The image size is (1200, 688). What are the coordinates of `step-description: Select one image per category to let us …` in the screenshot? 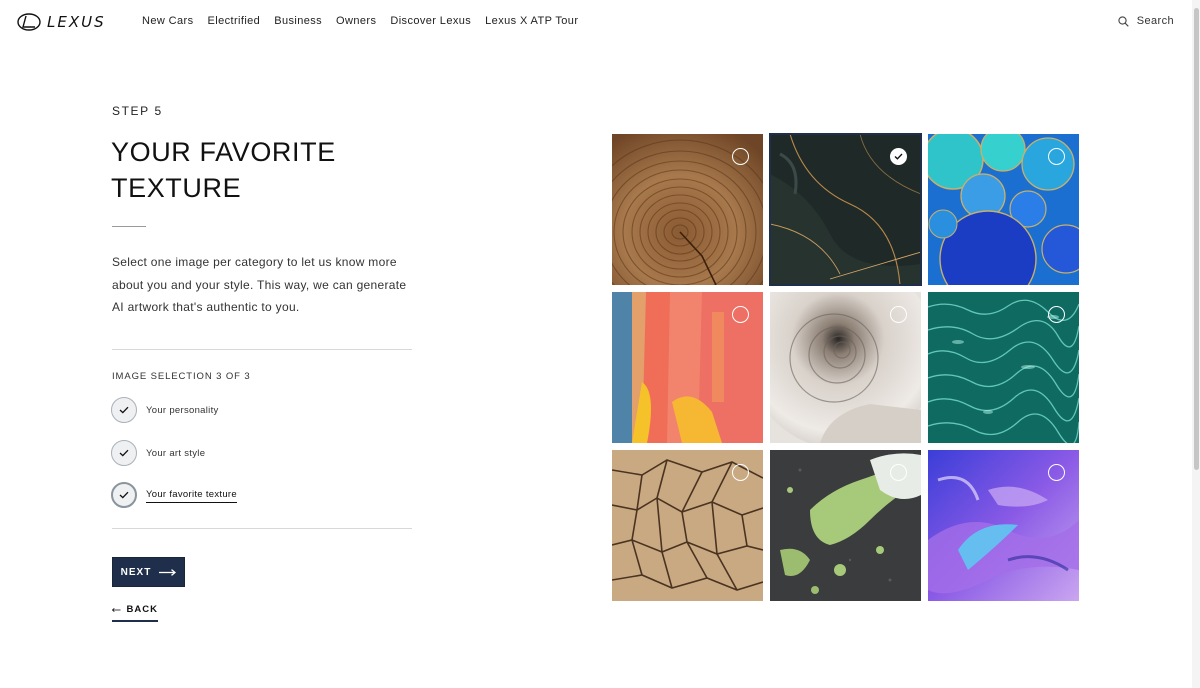 It's located at (259, 284).